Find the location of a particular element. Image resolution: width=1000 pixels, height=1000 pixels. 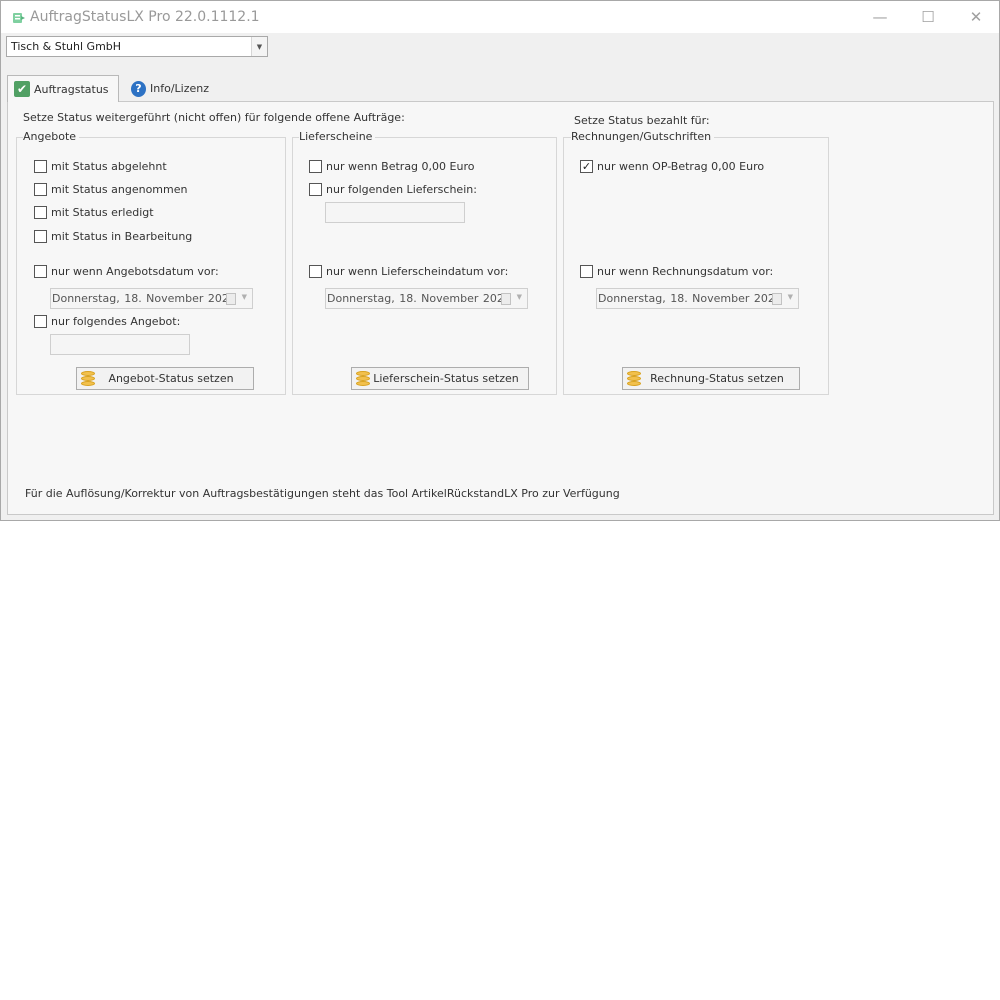

checkbox-row-op-betrag: ✓ nur wenn OP-Betrag 0,00 Euro is located at coordinates (672, 166).